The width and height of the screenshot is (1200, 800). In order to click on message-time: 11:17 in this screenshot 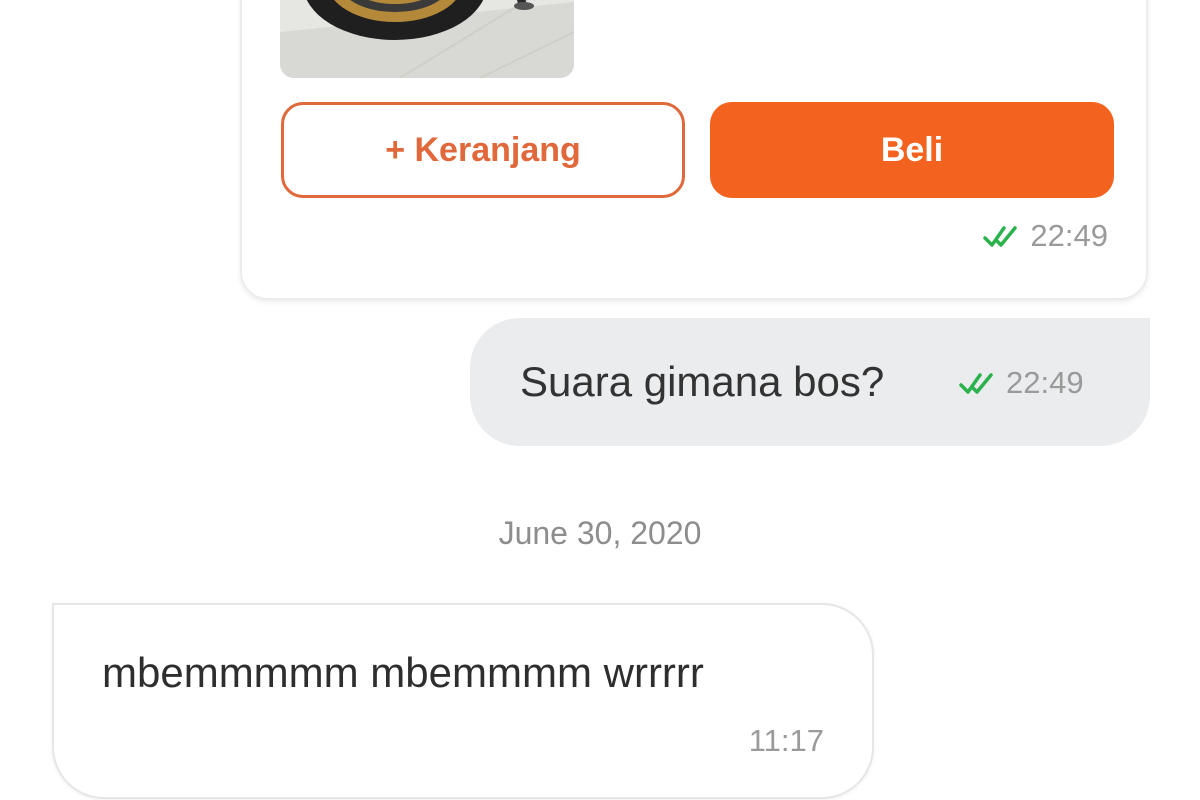, I will do `click(786, 740)`.